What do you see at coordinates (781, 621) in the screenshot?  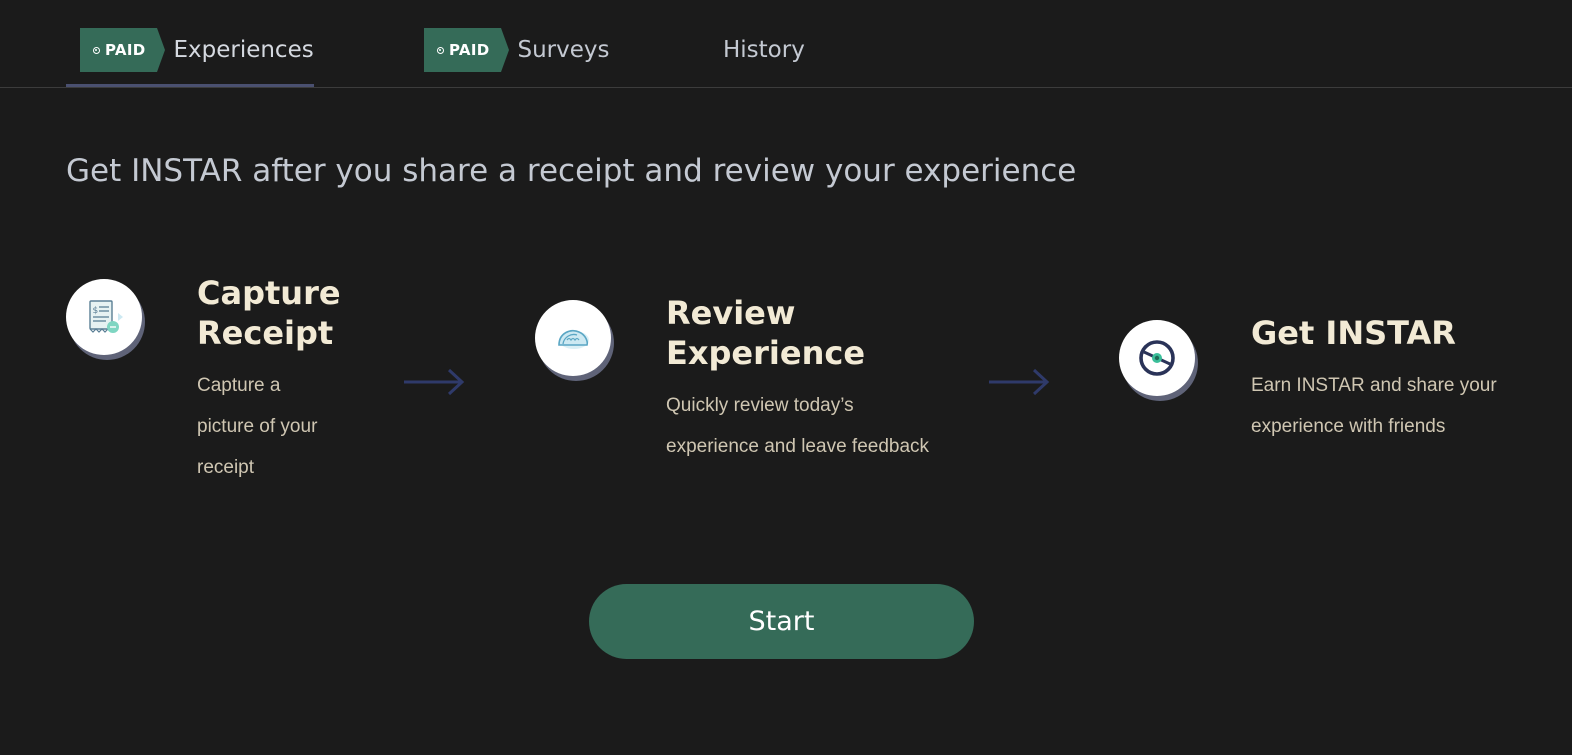 I see `start-button: Start` at bounding box center [781, 621].